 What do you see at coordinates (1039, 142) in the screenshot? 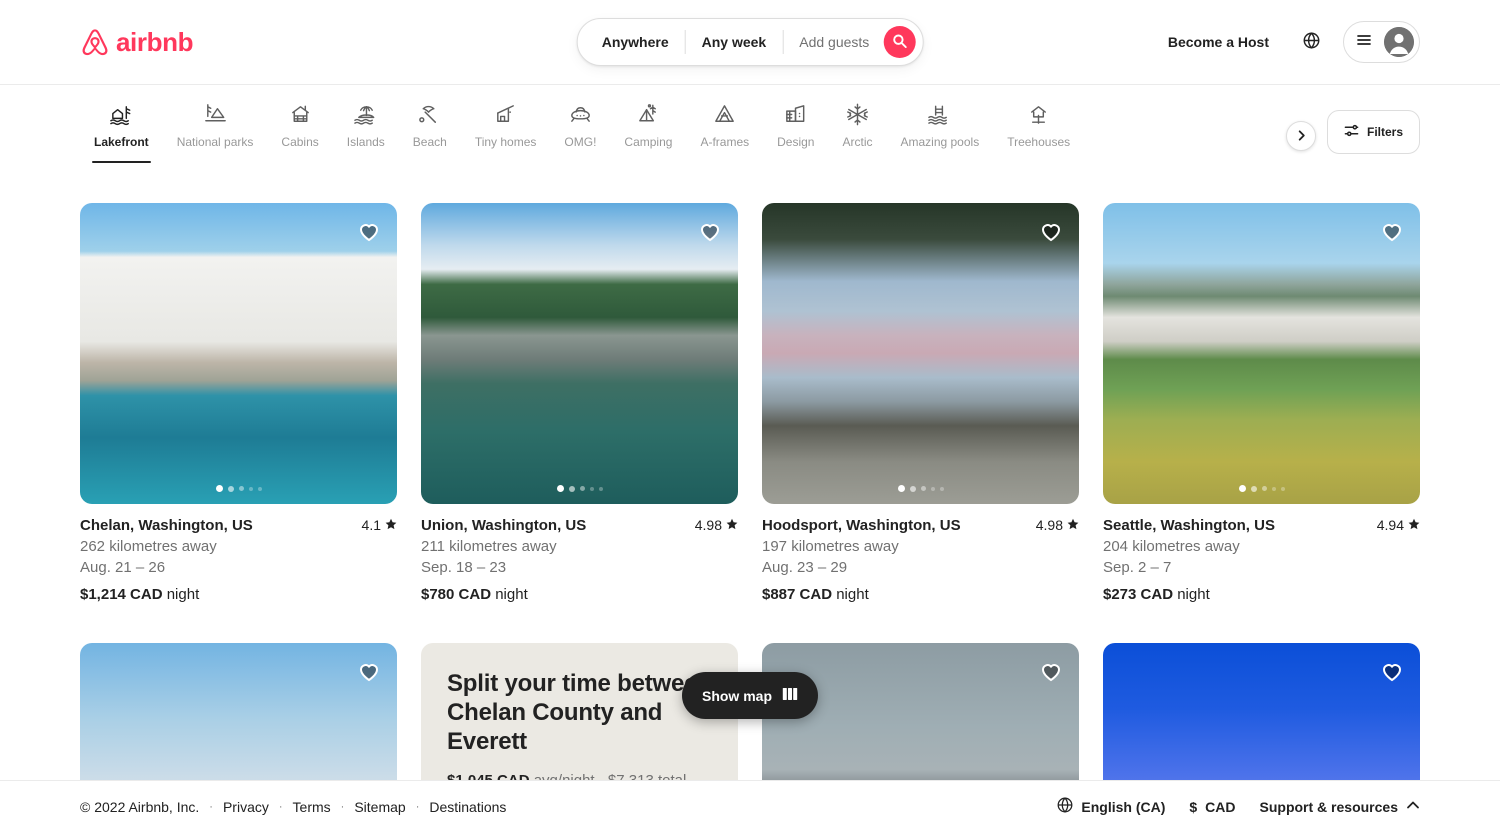
I see `category-label: Treehouses` at bounding box center [1039, 142].